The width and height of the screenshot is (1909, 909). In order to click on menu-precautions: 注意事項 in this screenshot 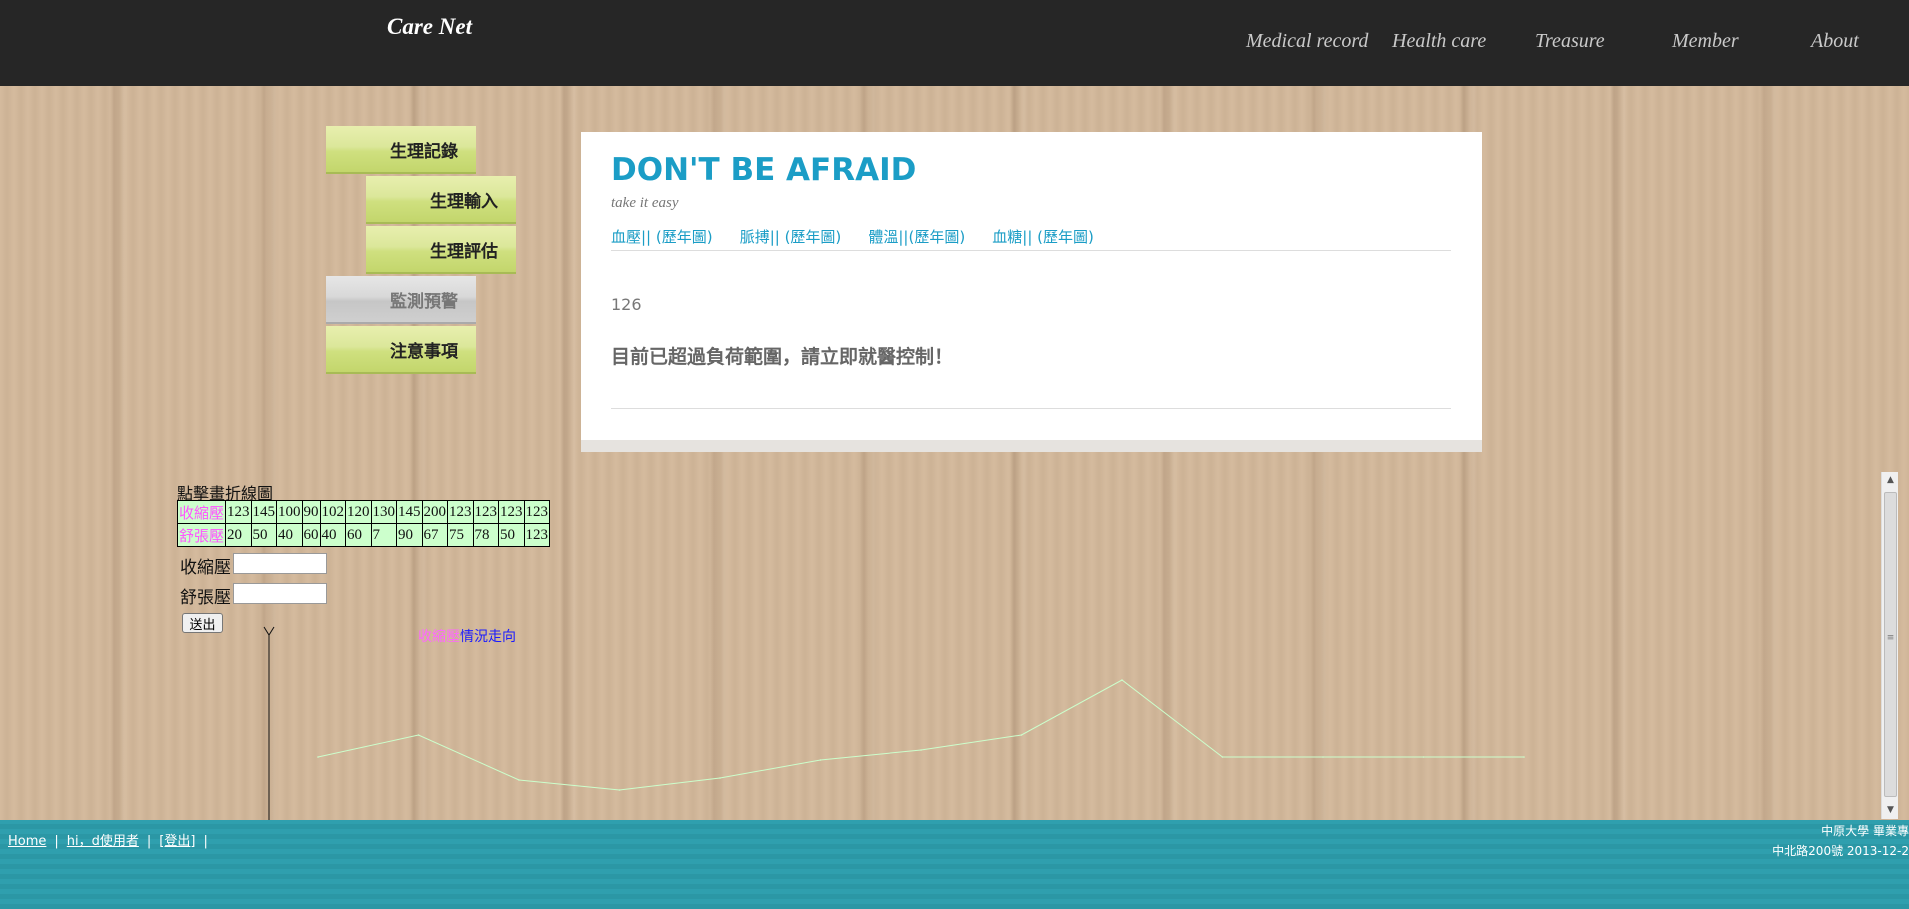, I will do `click(401, 350)`.